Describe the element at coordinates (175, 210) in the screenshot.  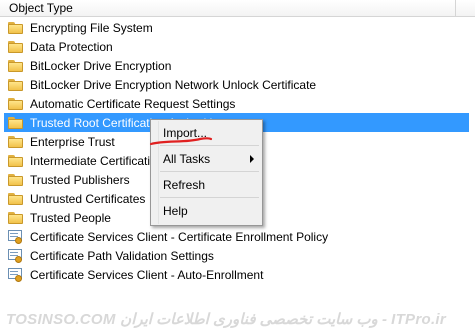
I see `menu-item-help-label: Help` at that location.